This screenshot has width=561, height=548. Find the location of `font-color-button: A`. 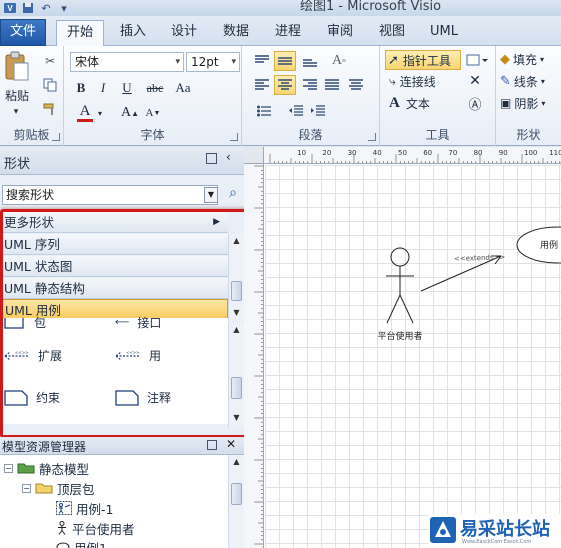

font-color-button: A is located at coordinates (85, 112).